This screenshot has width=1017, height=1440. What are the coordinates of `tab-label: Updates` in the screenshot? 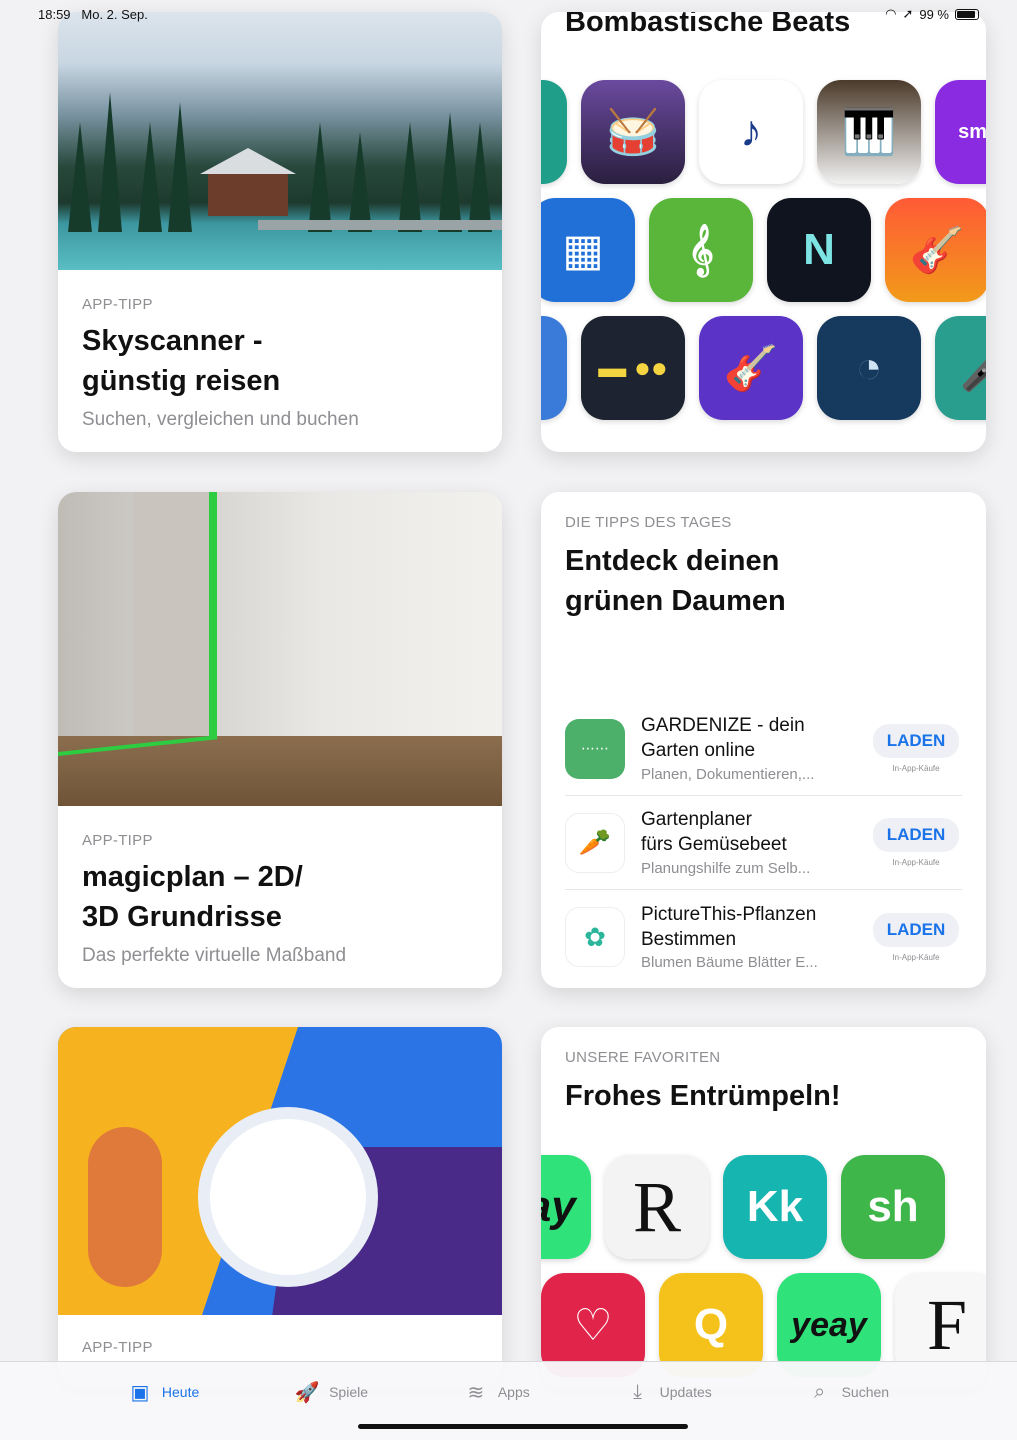 It's located at (685, 1392).